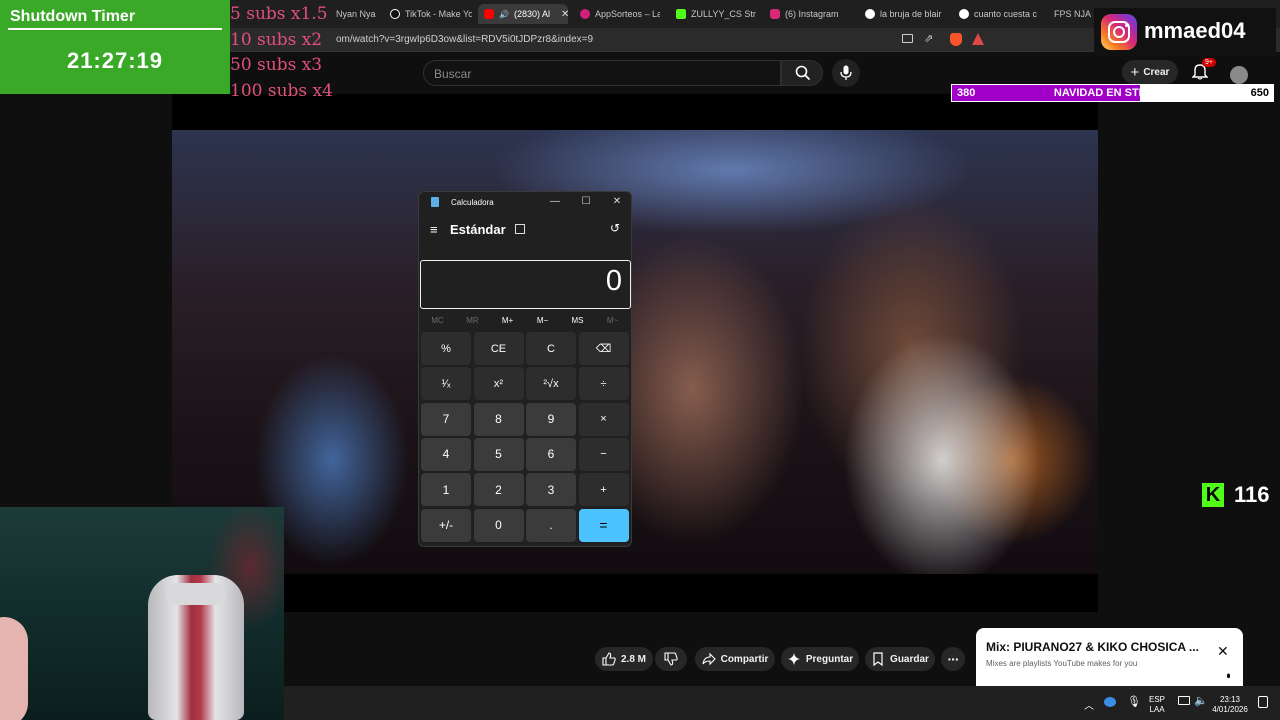 The width and height of the screenshot is (1280, 720). What do you see at coordinates (446, 384) in the screenshot?
I see `reciprocal-key: ¹⁄ₓ` at bounding box center [446, 384].